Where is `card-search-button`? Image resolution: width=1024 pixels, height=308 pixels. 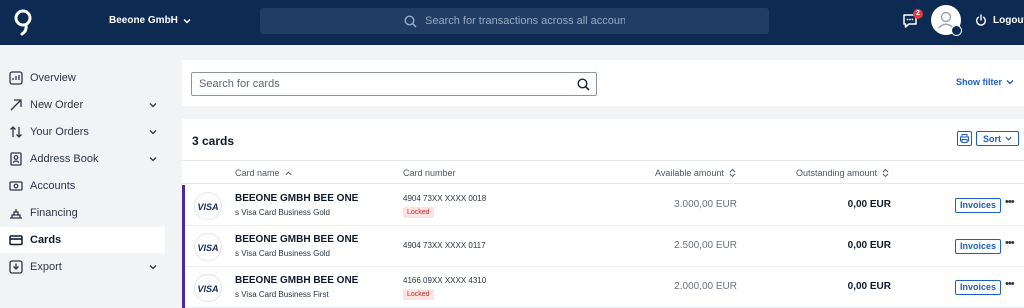
card-search-button is located at coordinates (583, 84).